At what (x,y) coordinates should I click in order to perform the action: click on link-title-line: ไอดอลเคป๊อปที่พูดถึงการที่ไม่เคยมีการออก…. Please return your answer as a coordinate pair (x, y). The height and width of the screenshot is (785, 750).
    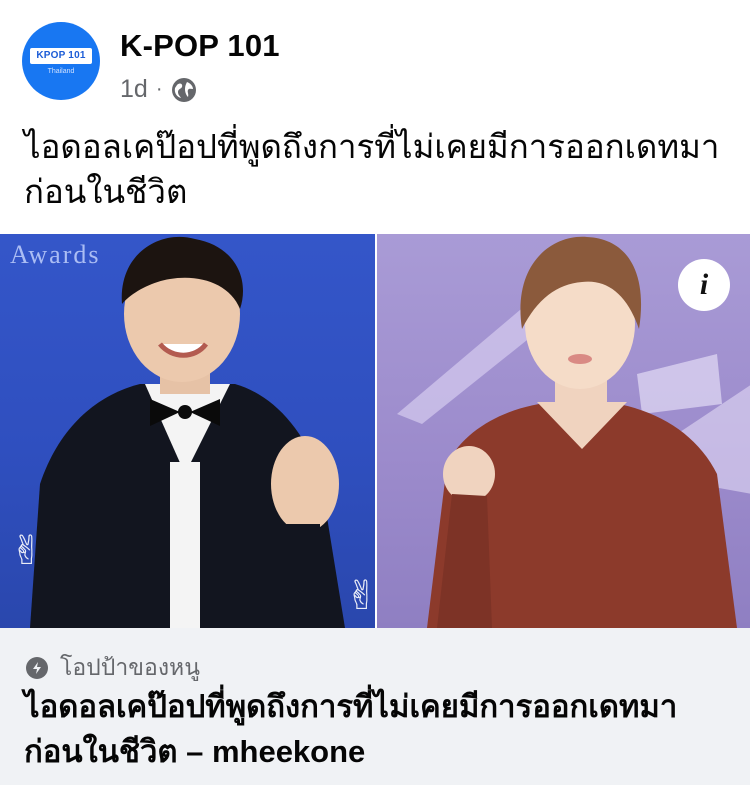
    Looking at the image, I should click on (351, 706).